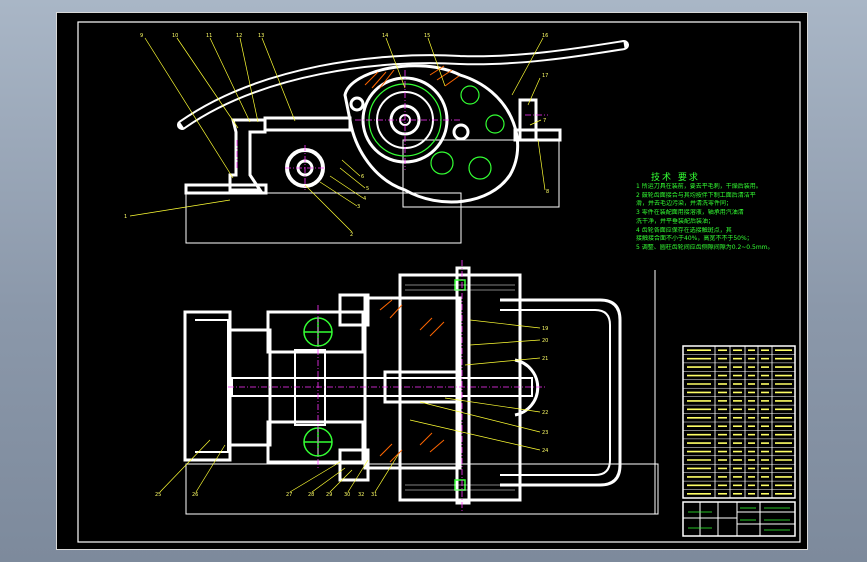  Describe the element at coordinates (545, 413) in the screenshot. I see `callout-label: 22` at that location.